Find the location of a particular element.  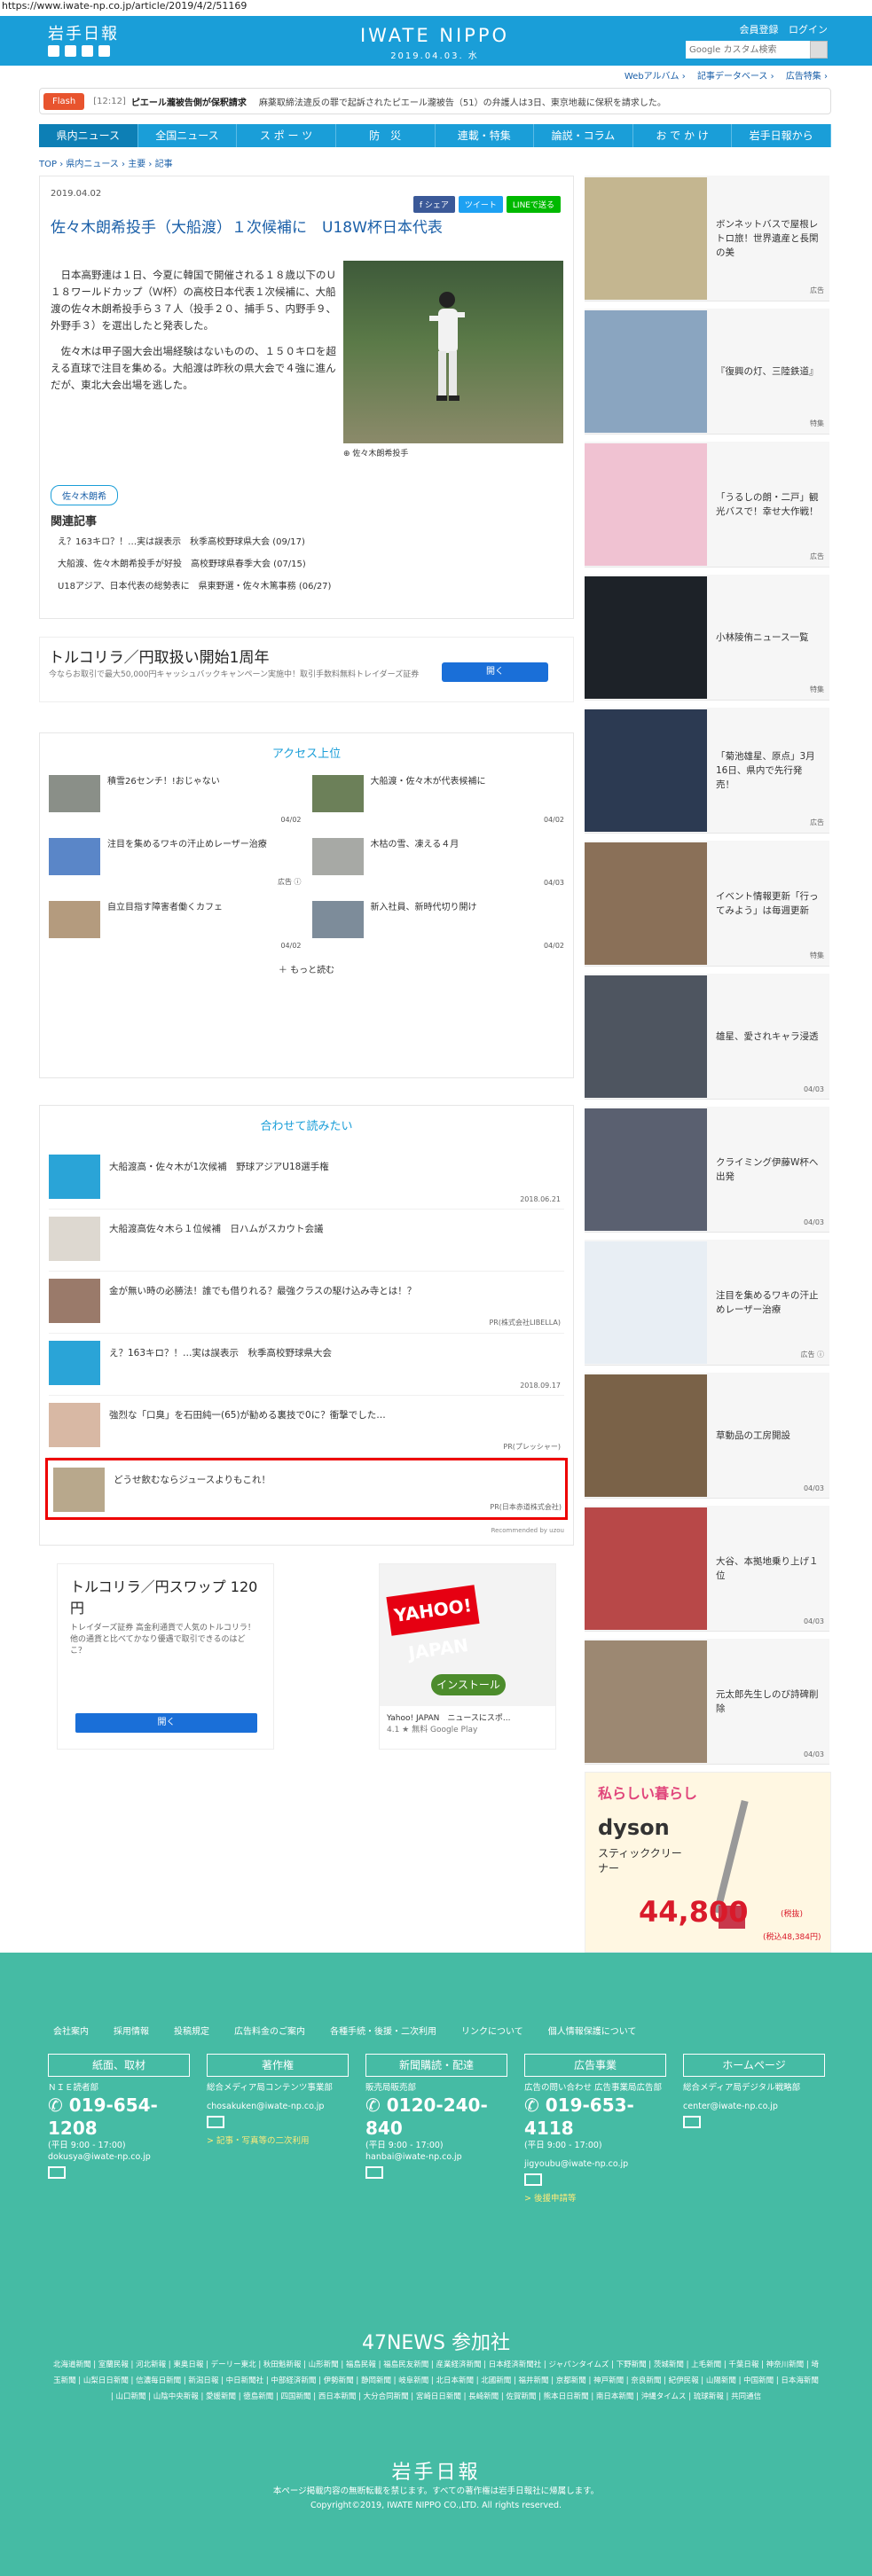

footer-logo: 岩手日報 is located at coordinates (436, 2470).